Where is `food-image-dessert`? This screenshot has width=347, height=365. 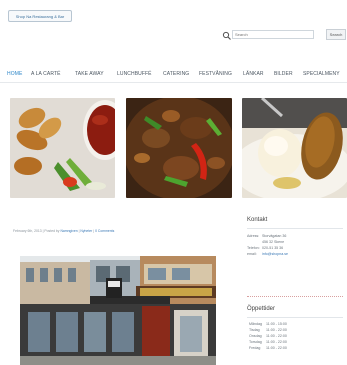
food-image-dessert is located at coordinates (294, 148).